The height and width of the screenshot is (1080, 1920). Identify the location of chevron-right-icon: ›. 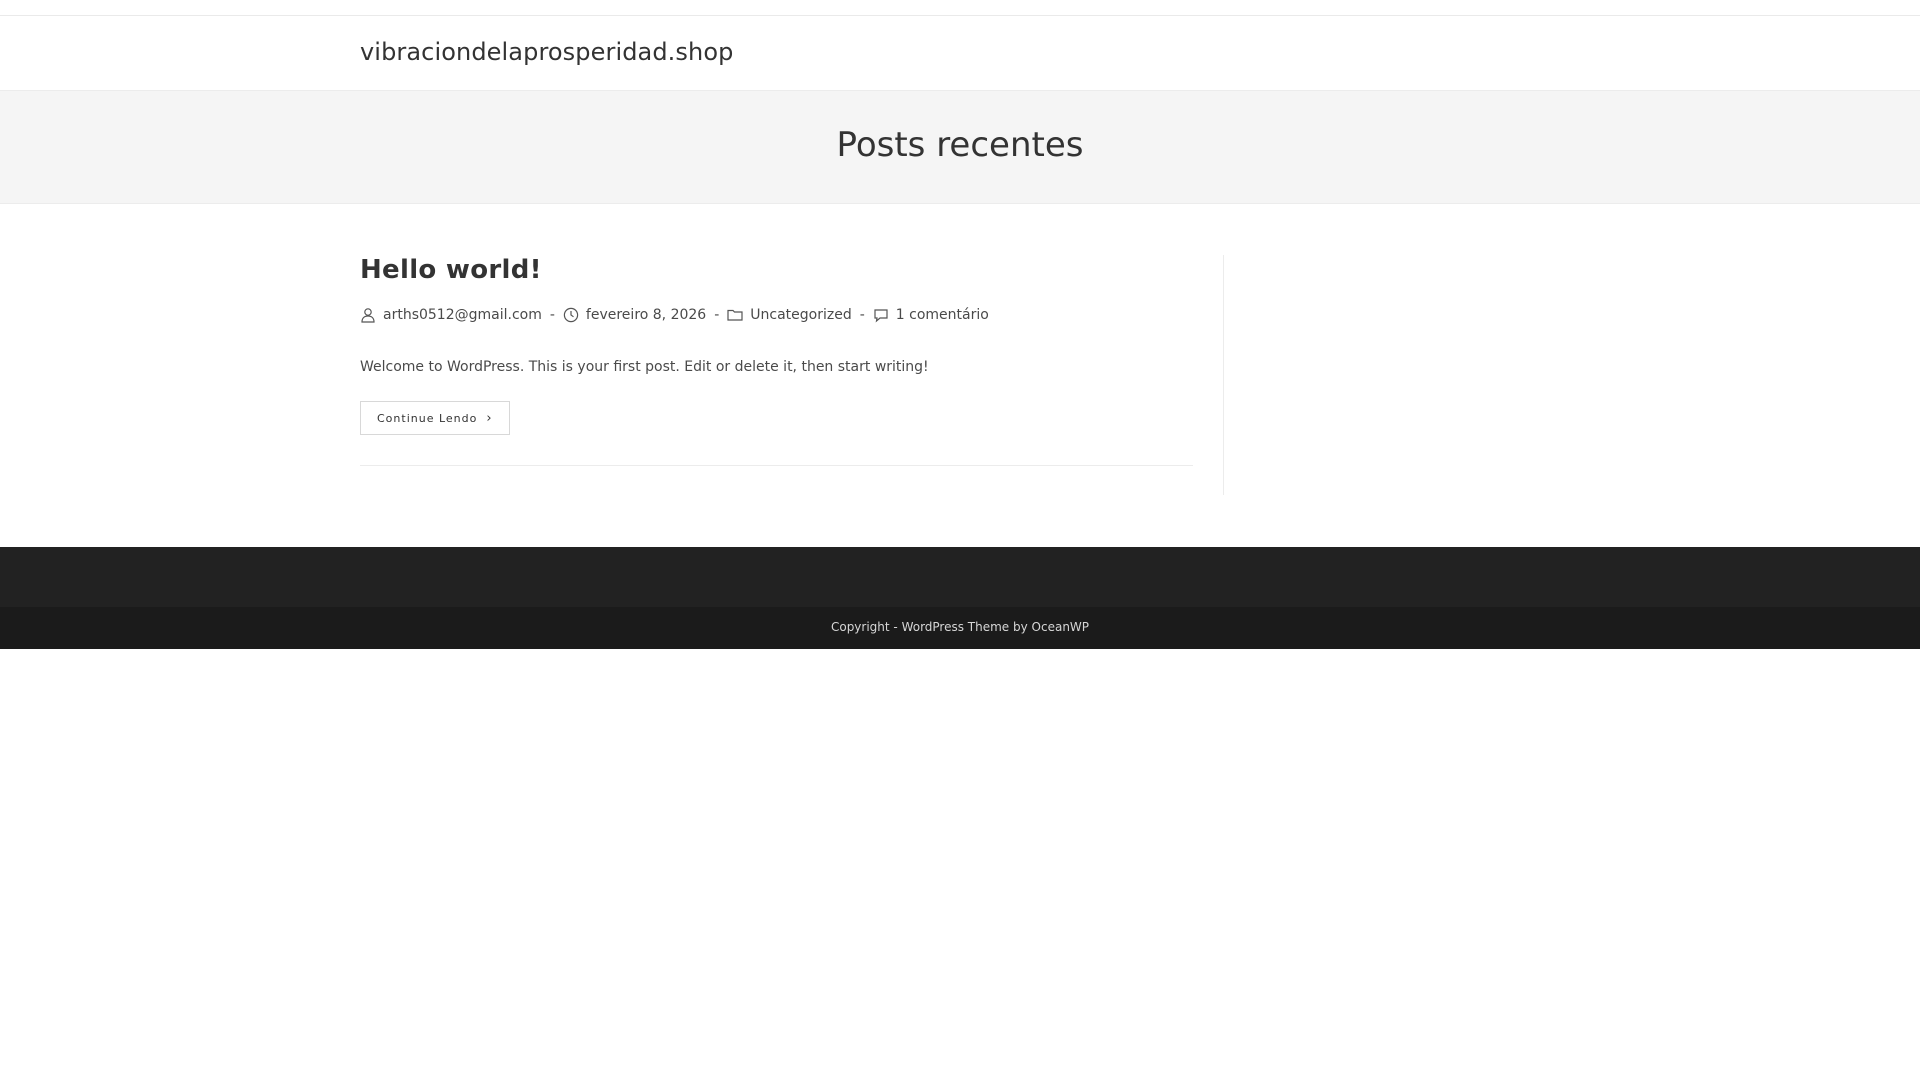
(489, 418).